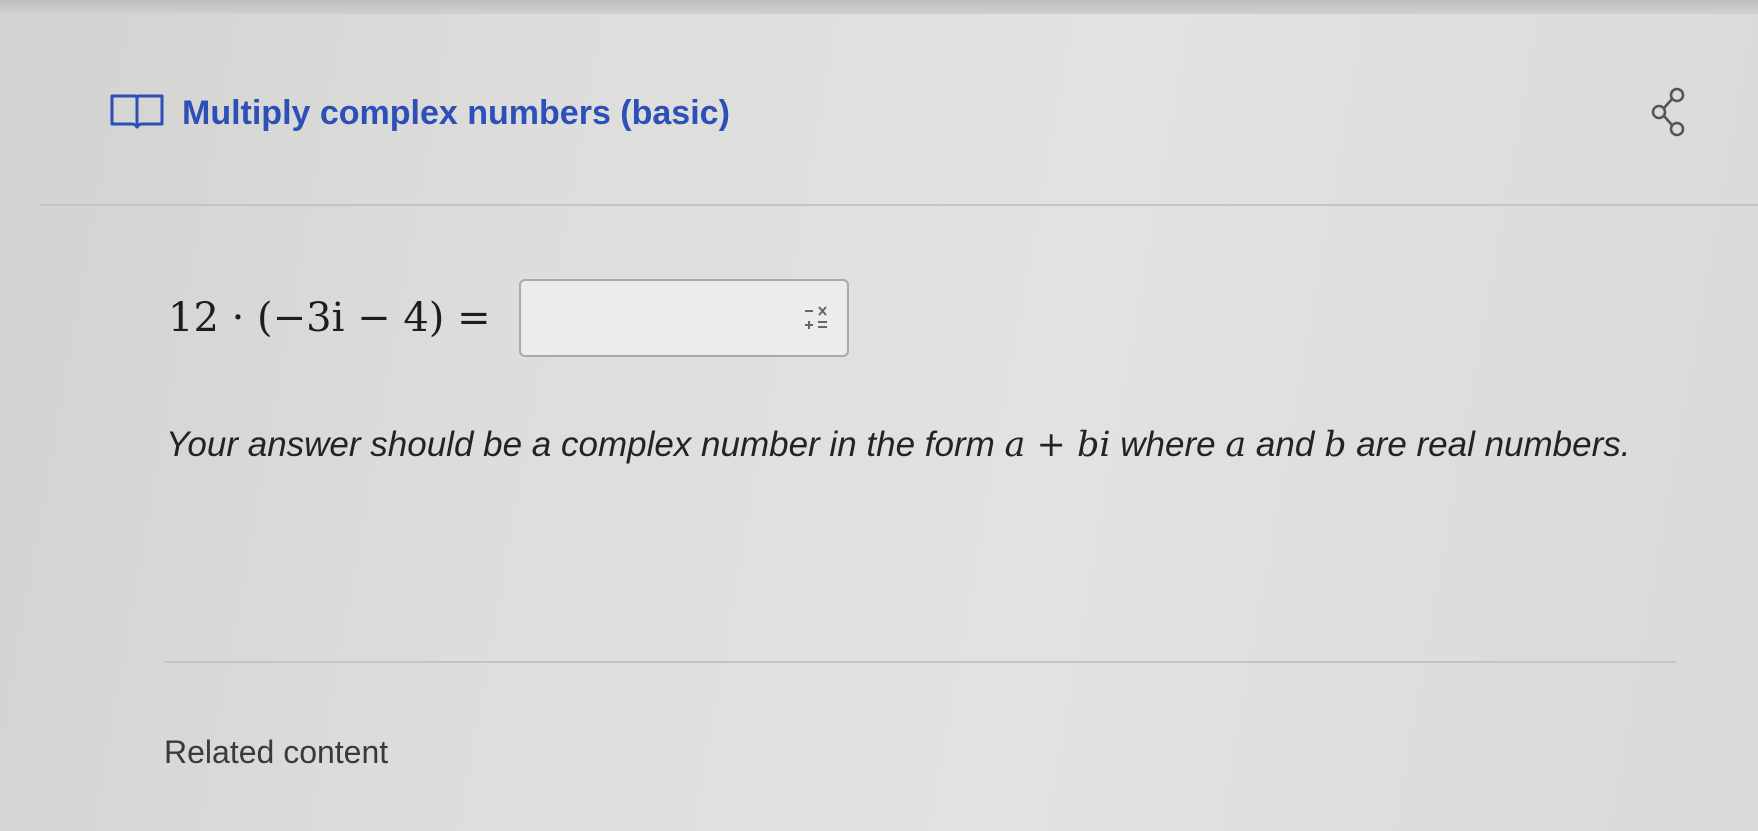 Image resolution: width=1758 pixels, height=831 pixels. I want to click on answer-input, so click(645, 318).